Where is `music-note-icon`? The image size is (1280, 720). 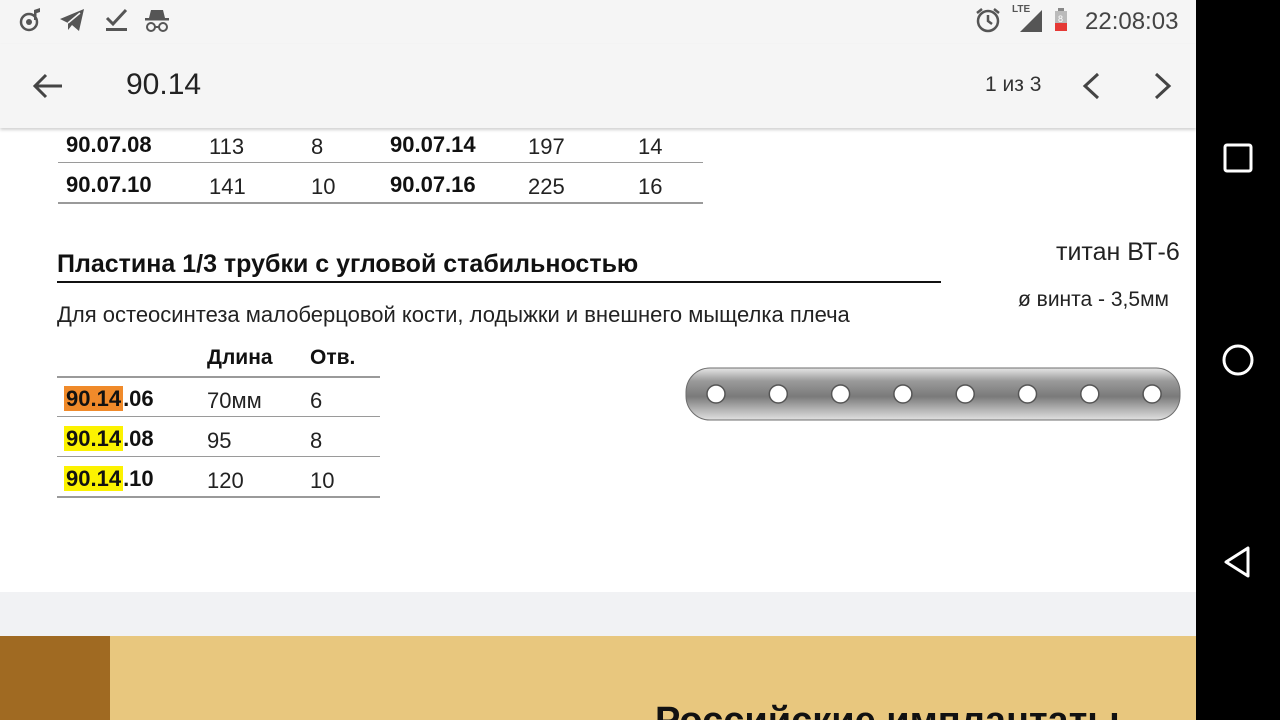
music-note-icon is located at coordinates (30, 20).